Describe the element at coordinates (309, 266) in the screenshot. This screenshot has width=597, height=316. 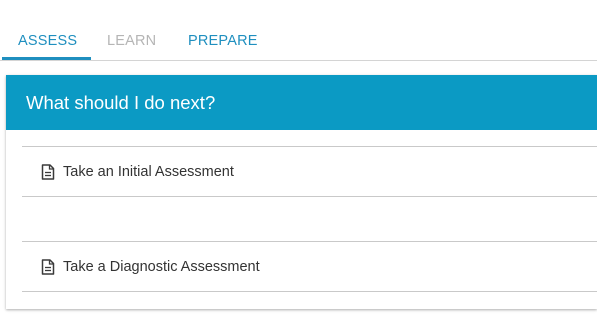
I see `list-item-diagnostic-assessment: Take a Diagnostic Assessment` at that location.